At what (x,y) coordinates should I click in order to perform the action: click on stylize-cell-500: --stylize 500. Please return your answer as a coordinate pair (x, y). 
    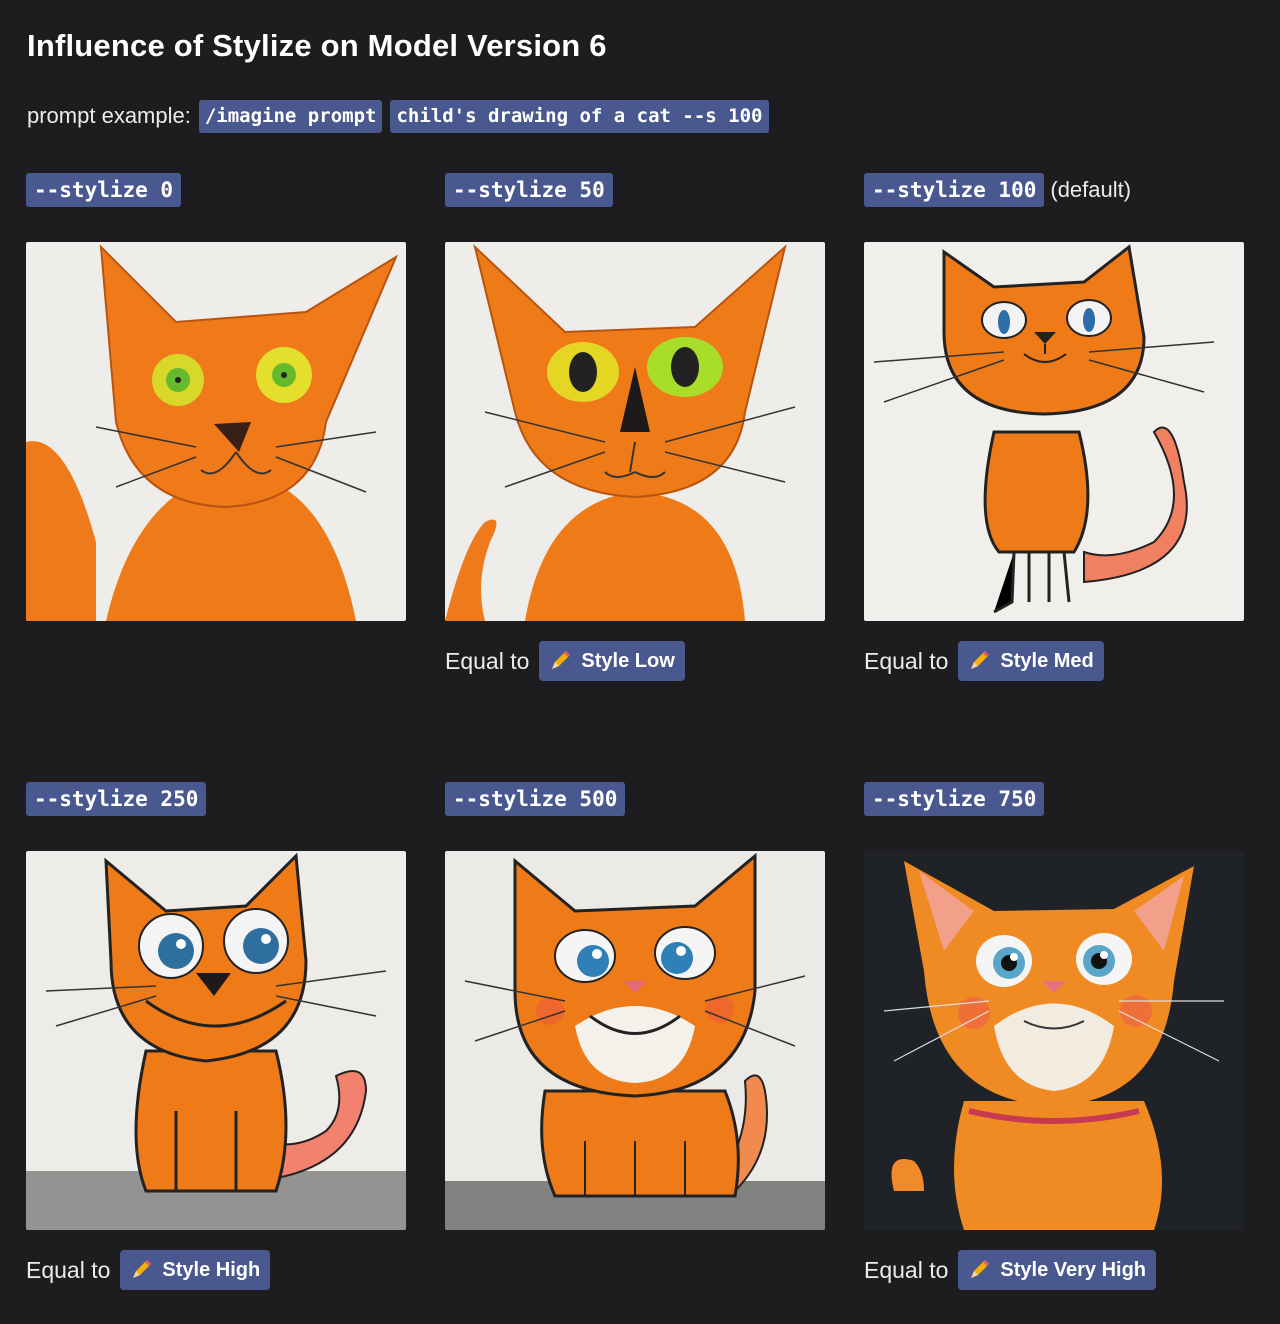
    Looking at the image, I should click on (635, 1006).